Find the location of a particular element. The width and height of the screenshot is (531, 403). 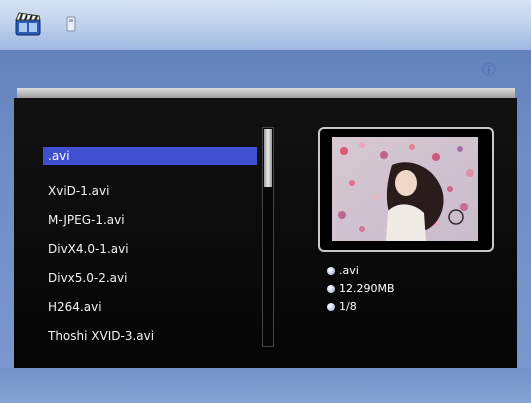

file-name-row: .avi is located at coordinates (343, 271).